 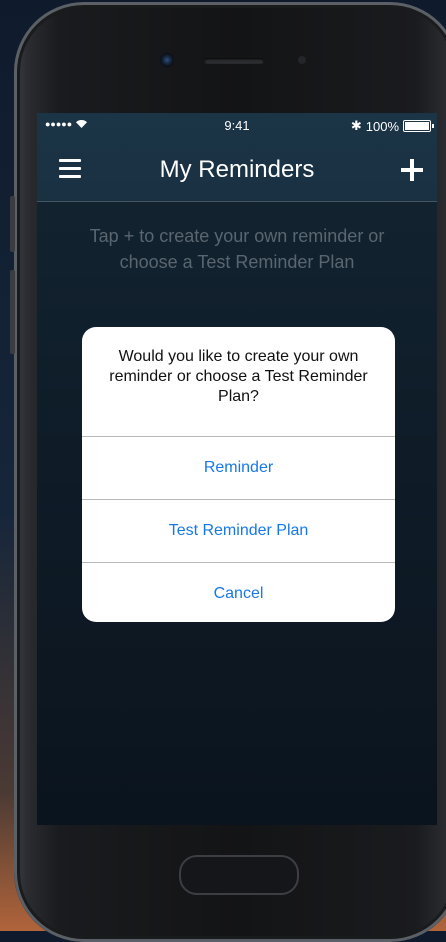 What do you see at coordinates (239, 875) in the screenshot?
I see `home-button` at bounding box center [239, 875].